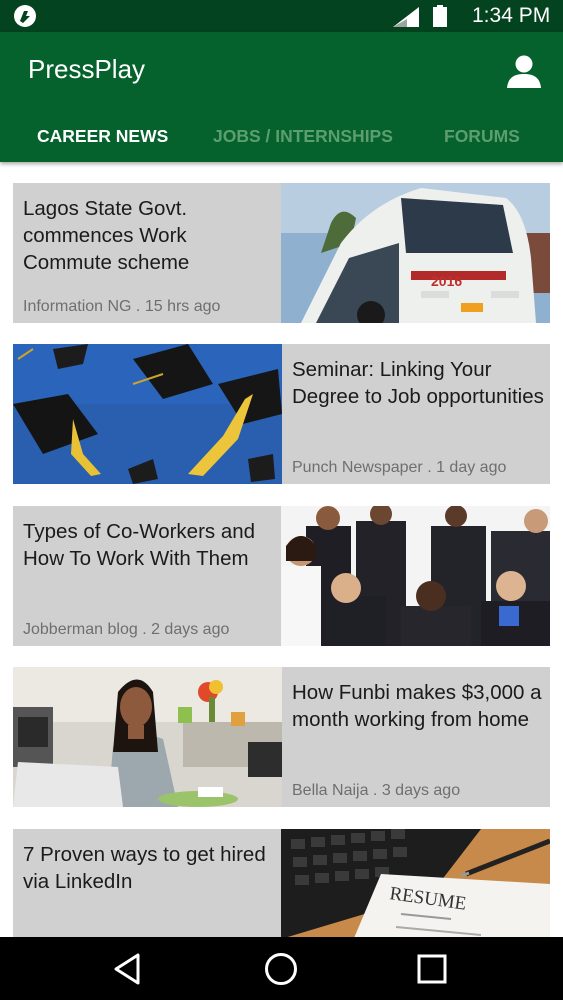 The image size is (563, 1000). I want to click on coworkers-group-photo, so click(415, 576).